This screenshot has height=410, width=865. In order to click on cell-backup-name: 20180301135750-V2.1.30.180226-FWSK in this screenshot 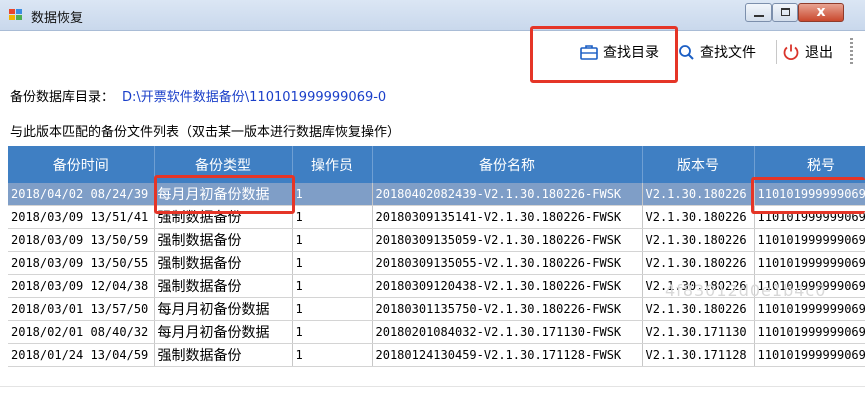, I will do `click(507, 309)`.